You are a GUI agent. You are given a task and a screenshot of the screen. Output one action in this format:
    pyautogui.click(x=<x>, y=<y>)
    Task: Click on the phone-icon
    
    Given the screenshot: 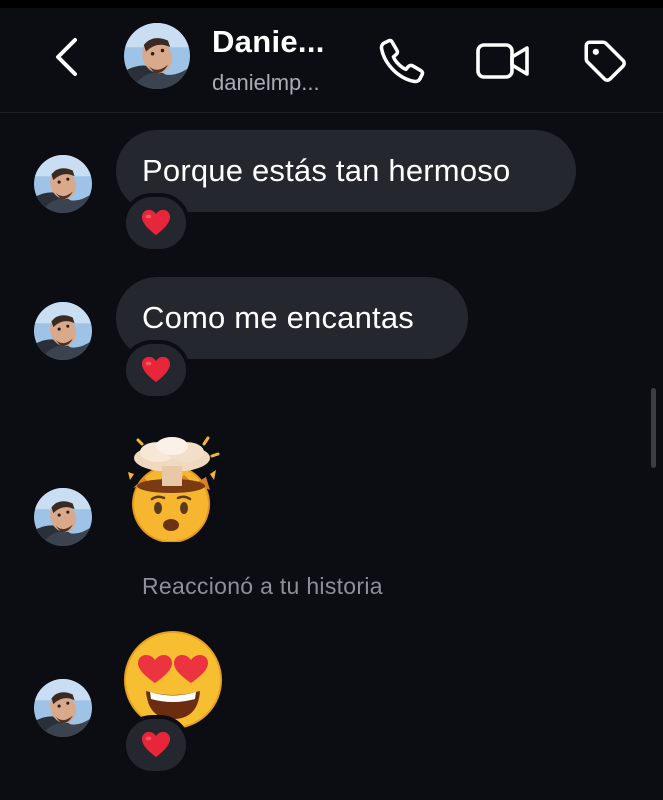 What is the action you would take?
    pyautogui.click(x=402, y=61)
    